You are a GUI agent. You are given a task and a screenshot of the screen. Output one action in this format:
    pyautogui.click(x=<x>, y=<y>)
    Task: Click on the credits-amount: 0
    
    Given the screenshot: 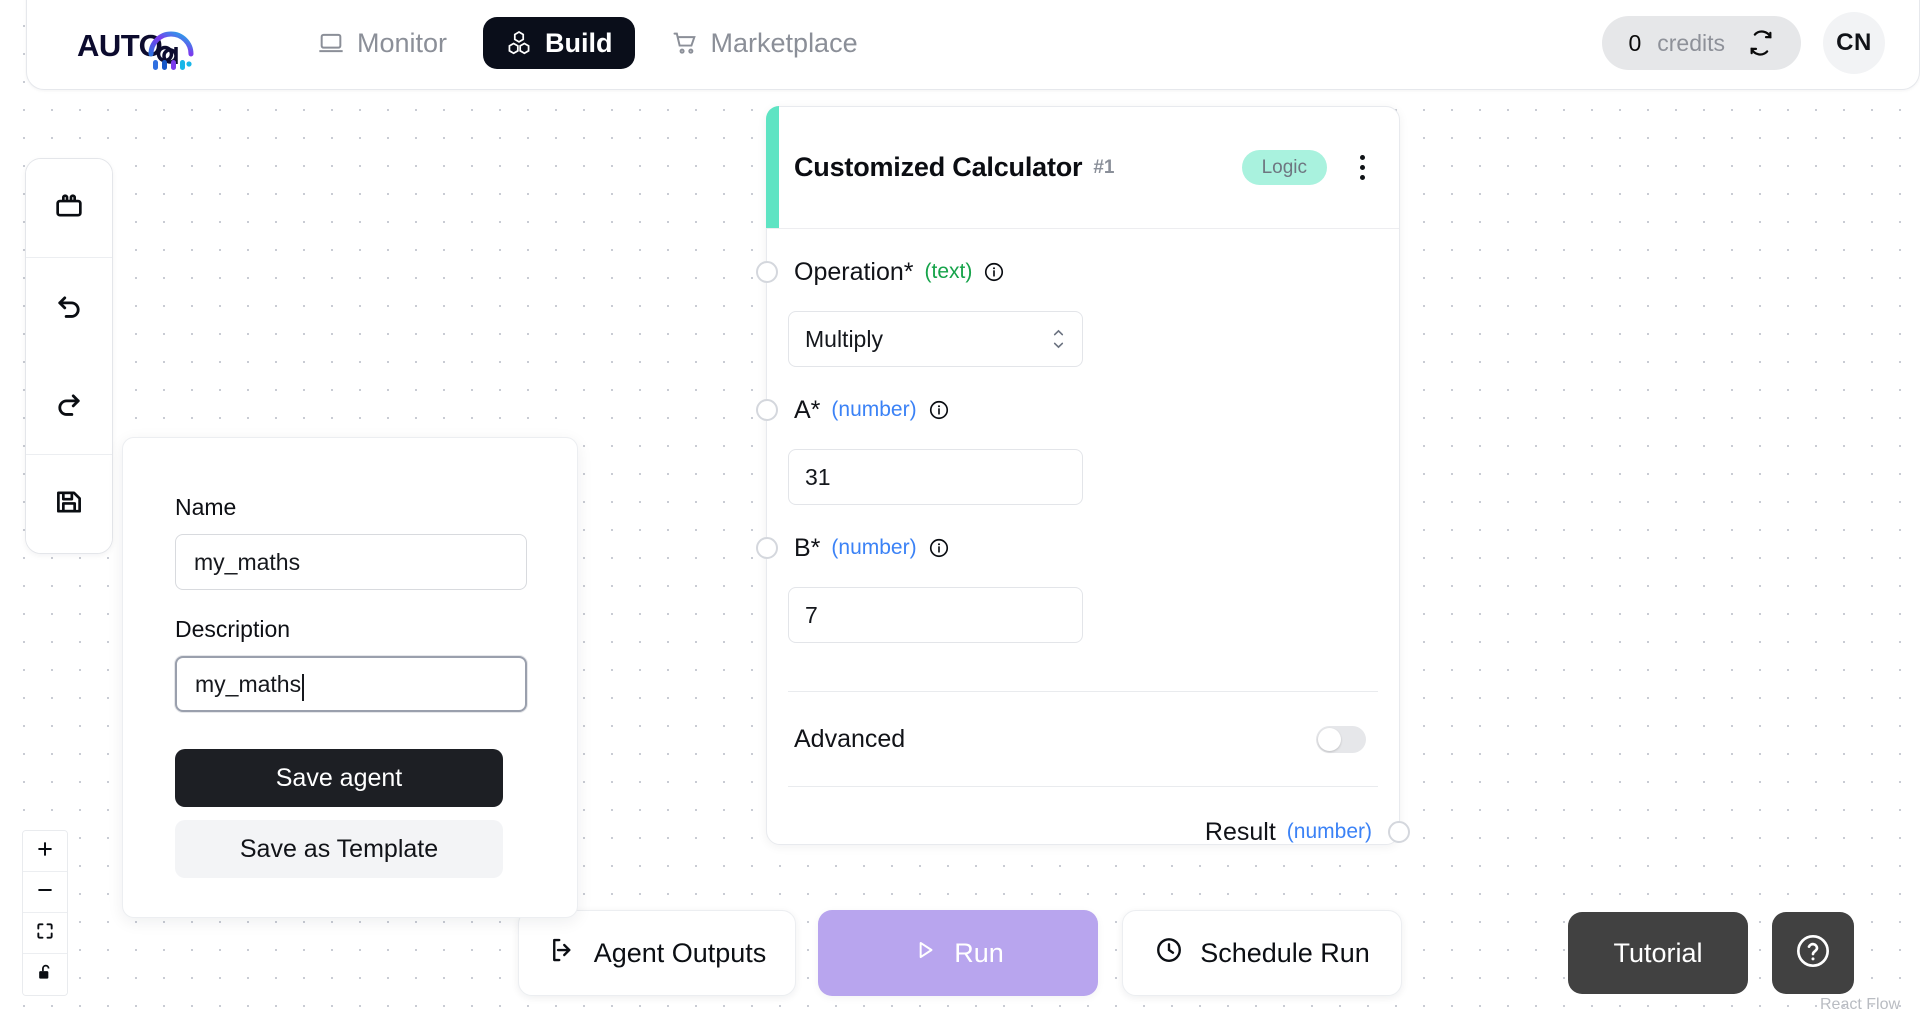 What is the action you would take?
    pyautogui.click(x=1635, y=42)
    